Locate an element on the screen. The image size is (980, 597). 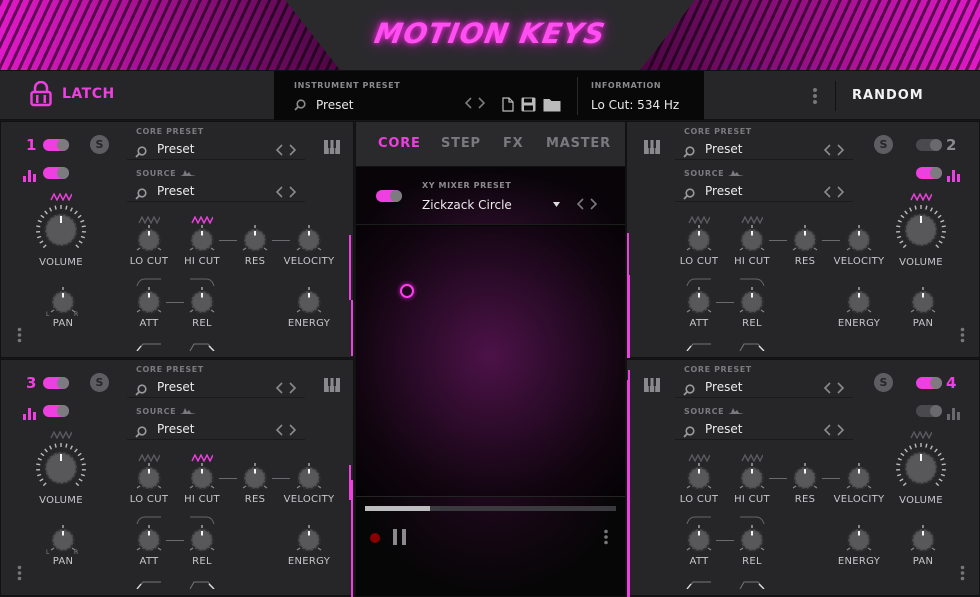
xy-mixer-puck is located at coordinates (407, 290).